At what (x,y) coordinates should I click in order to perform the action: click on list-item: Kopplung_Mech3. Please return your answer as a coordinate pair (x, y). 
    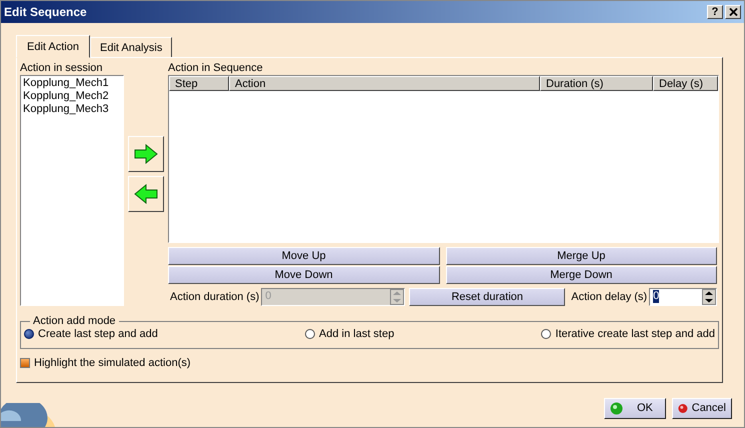
    Looking at the image, I should click on (72, 109).